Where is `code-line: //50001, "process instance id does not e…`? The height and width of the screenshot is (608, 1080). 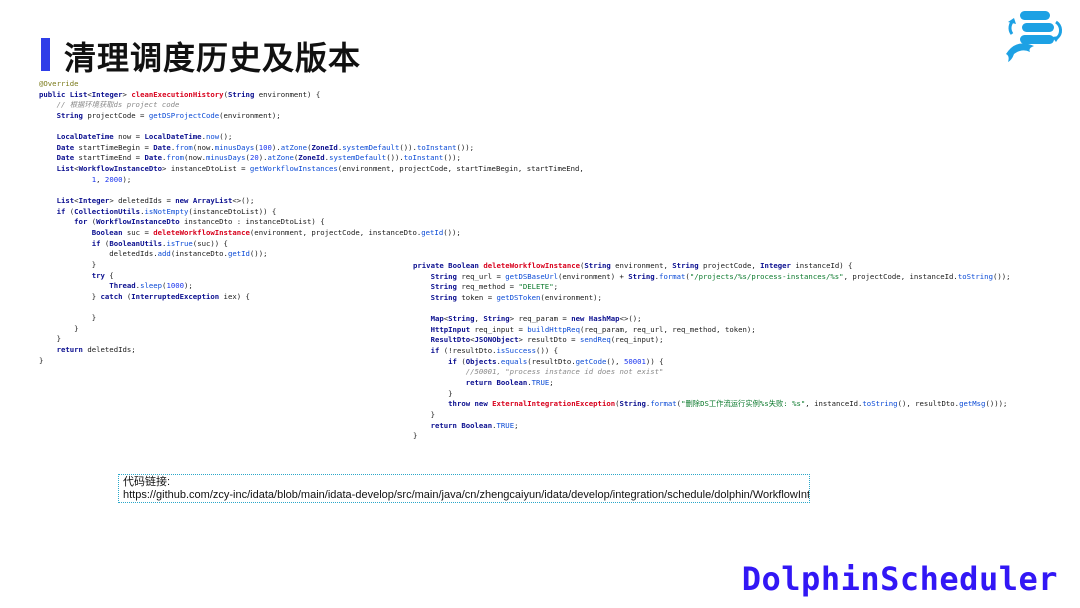 code-line: //50001, "process instance id does not e… is located at coordinates (564, 372).